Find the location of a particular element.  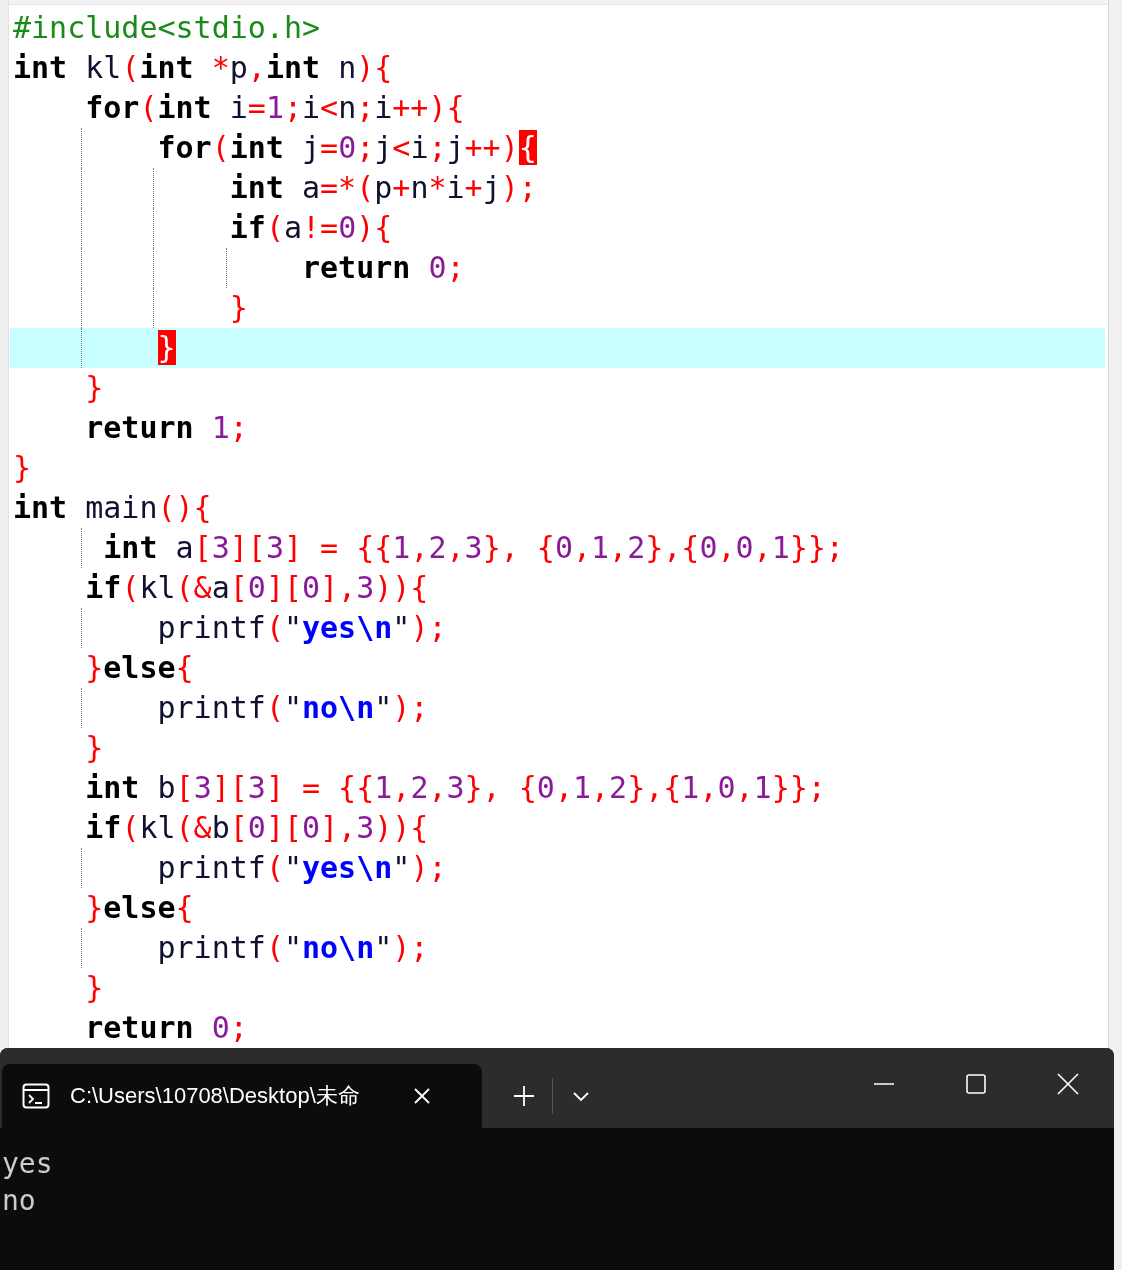

code-line: if(a!=0){ is located at coordinates (557, 228).